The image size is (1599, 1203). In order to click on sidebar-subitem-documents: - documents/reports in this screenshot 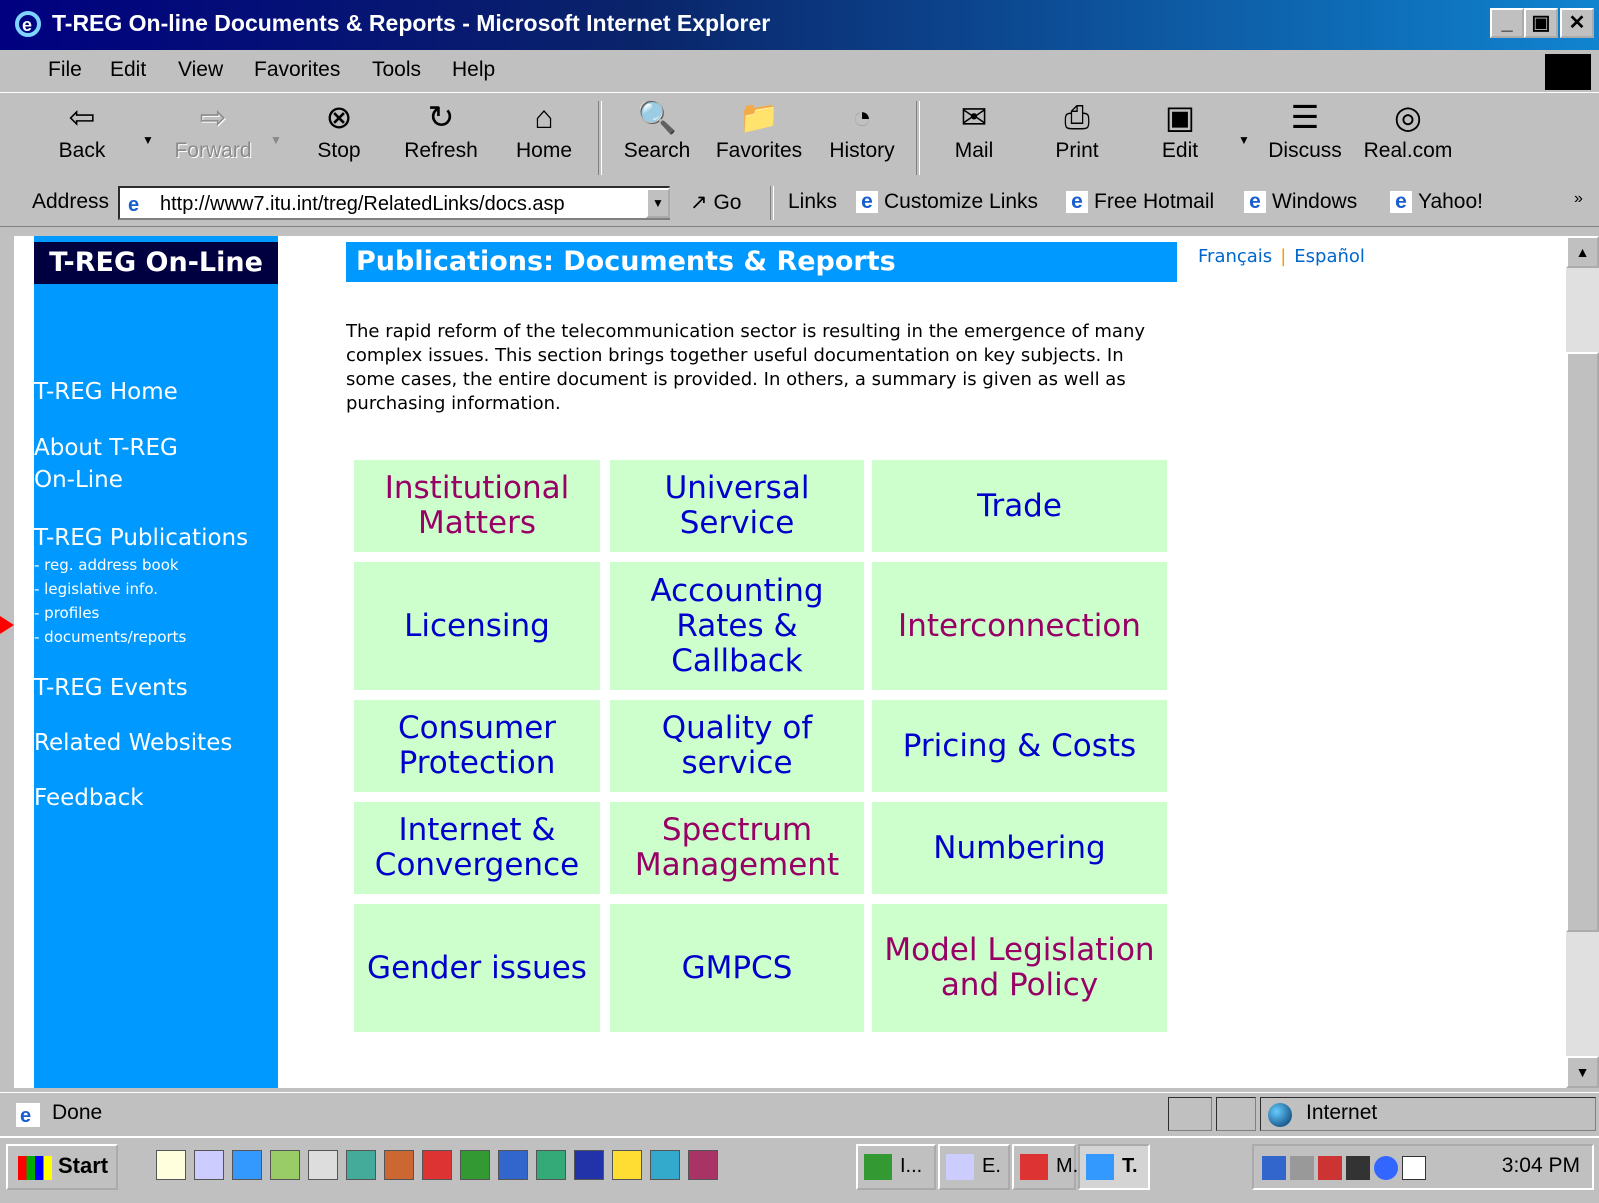, I will do `click(110, 637)`.